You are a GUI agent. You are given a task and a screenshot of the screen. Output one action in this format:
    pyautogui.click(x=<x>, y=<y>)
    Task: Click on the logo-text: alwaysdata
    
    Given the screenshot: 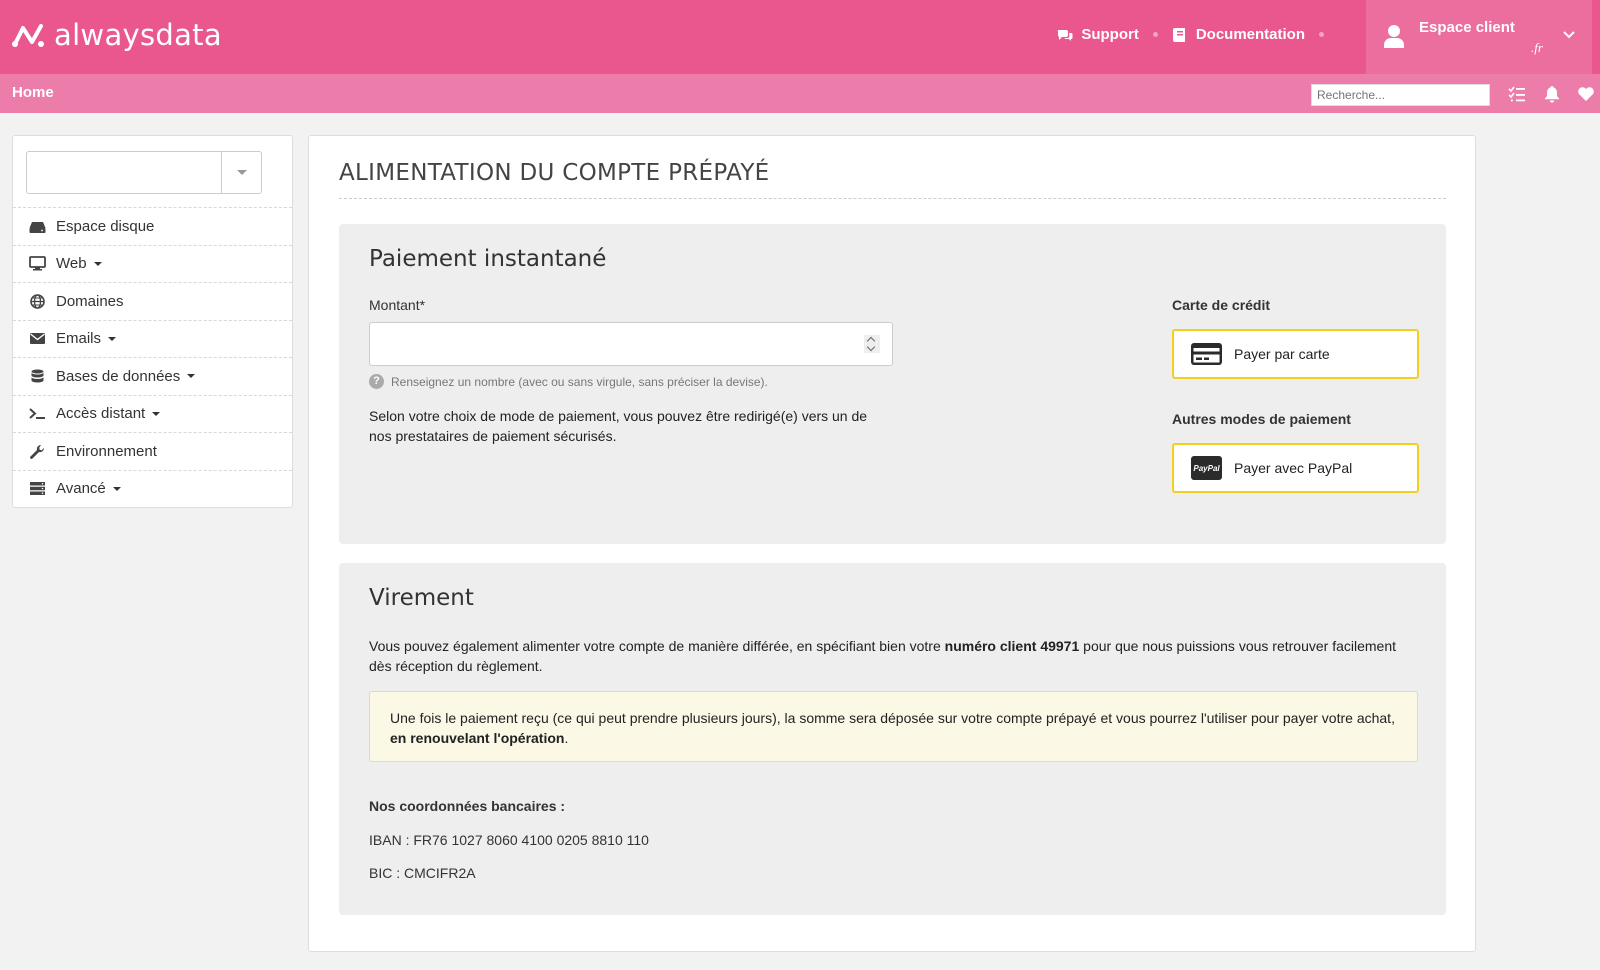 What is the action you would take?
    pyautogui.click(x=138, y=35)
    